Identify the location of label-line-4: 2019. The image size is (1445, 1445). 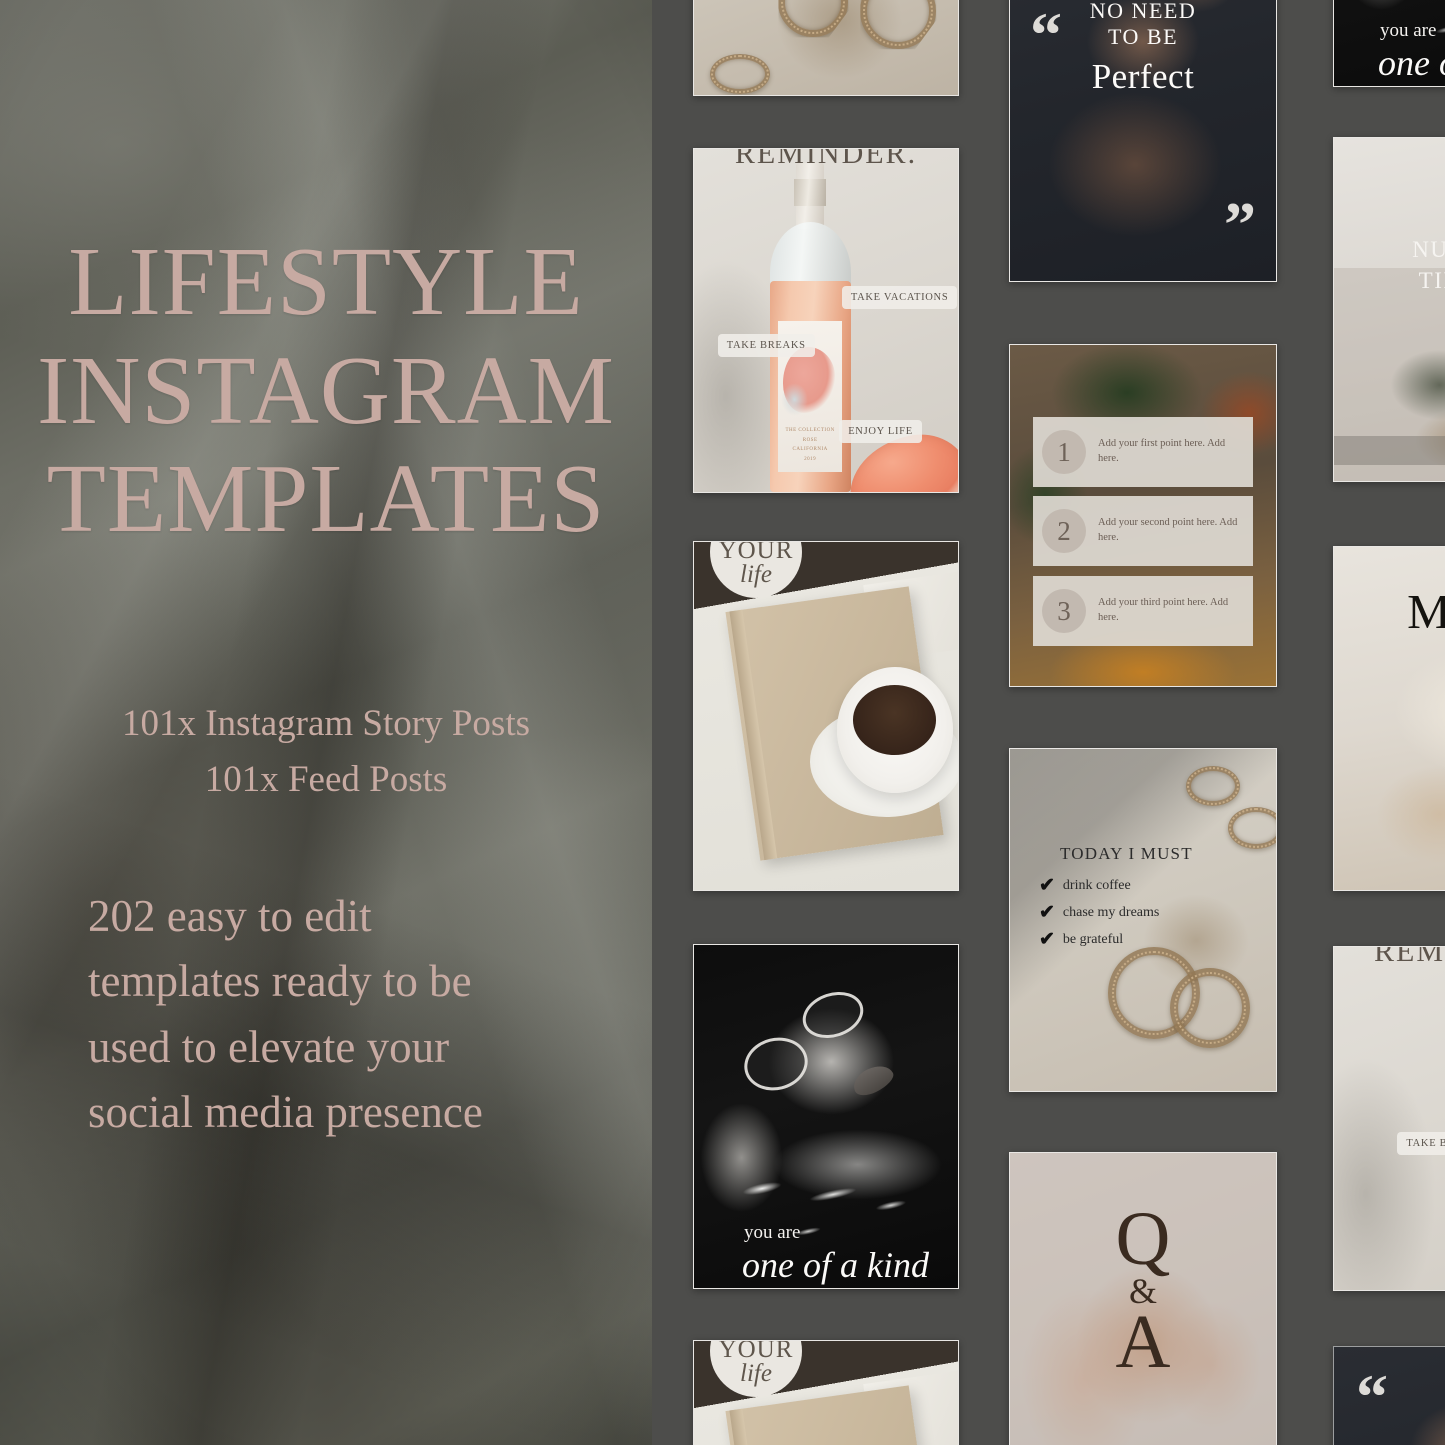
(810, 459).